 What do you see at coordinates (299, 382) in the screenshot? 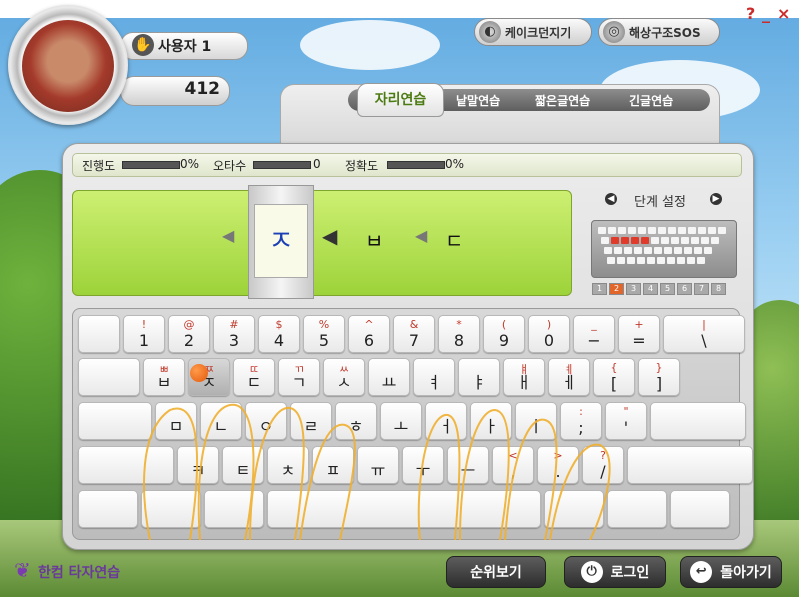
I see `key-label: ㄱ` at bounding box center [299, 382].